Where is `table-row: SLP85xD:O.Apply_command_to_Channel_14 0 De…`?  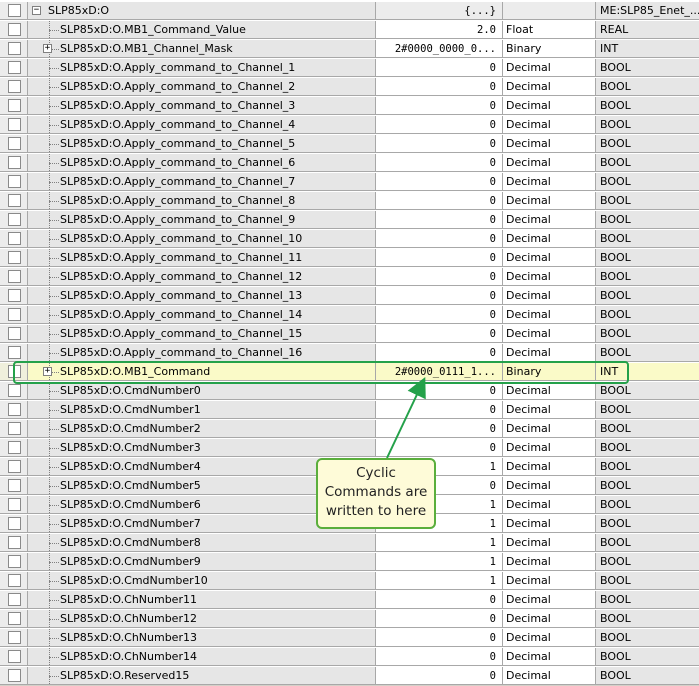
table-row: SLP85xD:O.Apply_command_to_Channel_14 0 De… is located at coordinates (349, 315).